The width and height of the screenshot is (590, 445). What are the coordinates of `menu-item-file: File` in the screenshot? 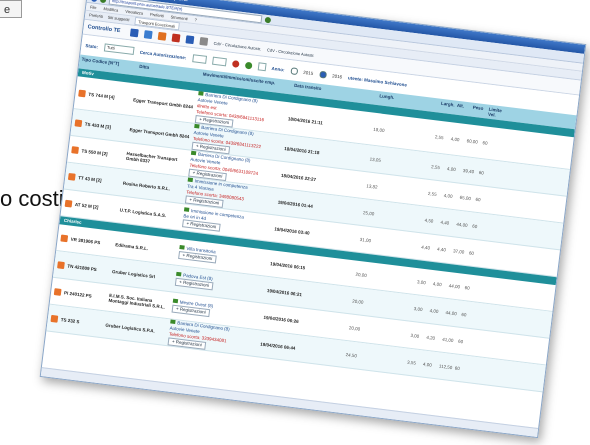 It's located at (93, 7).